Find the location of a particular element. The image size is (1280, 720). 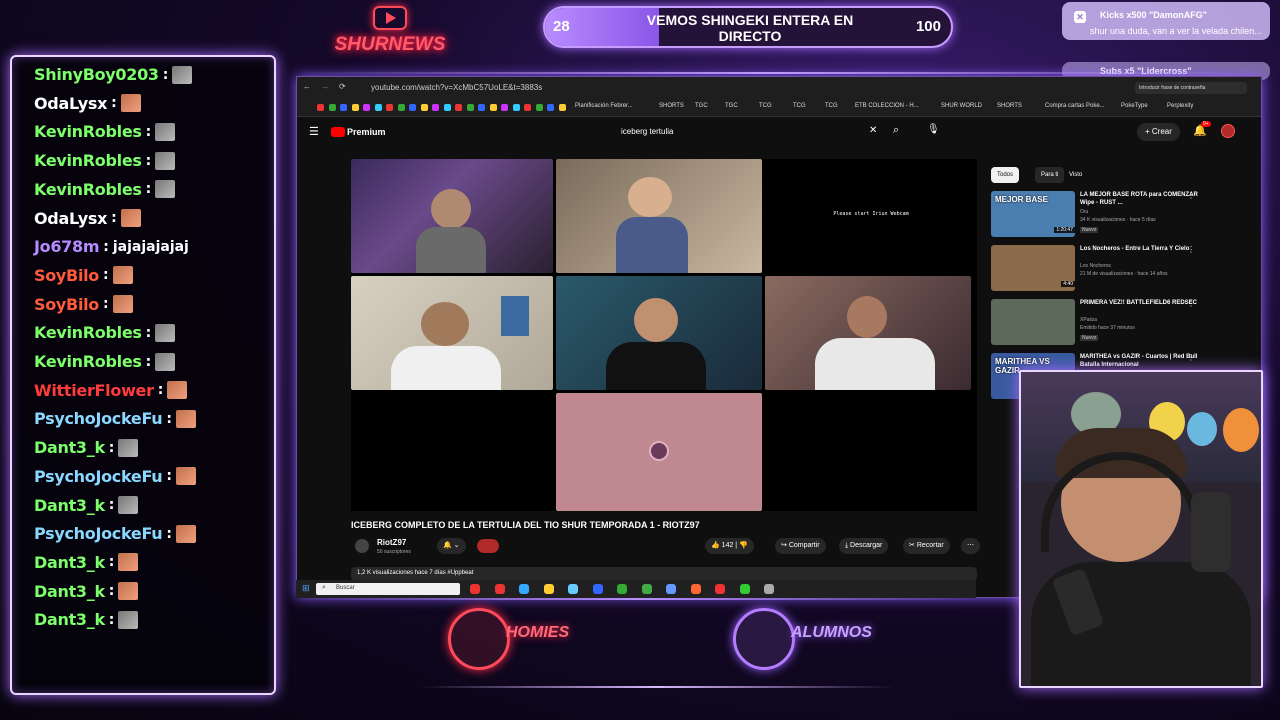

channel-avatar is located at coordinates (362, 546).